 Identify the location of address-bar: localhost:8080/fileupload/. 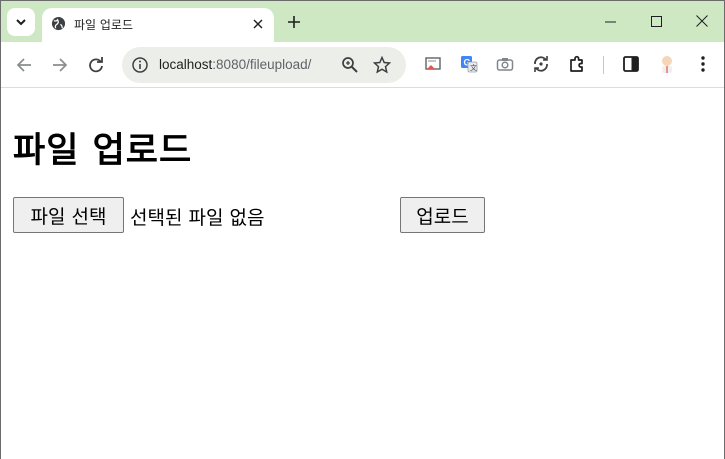
(264, 65).